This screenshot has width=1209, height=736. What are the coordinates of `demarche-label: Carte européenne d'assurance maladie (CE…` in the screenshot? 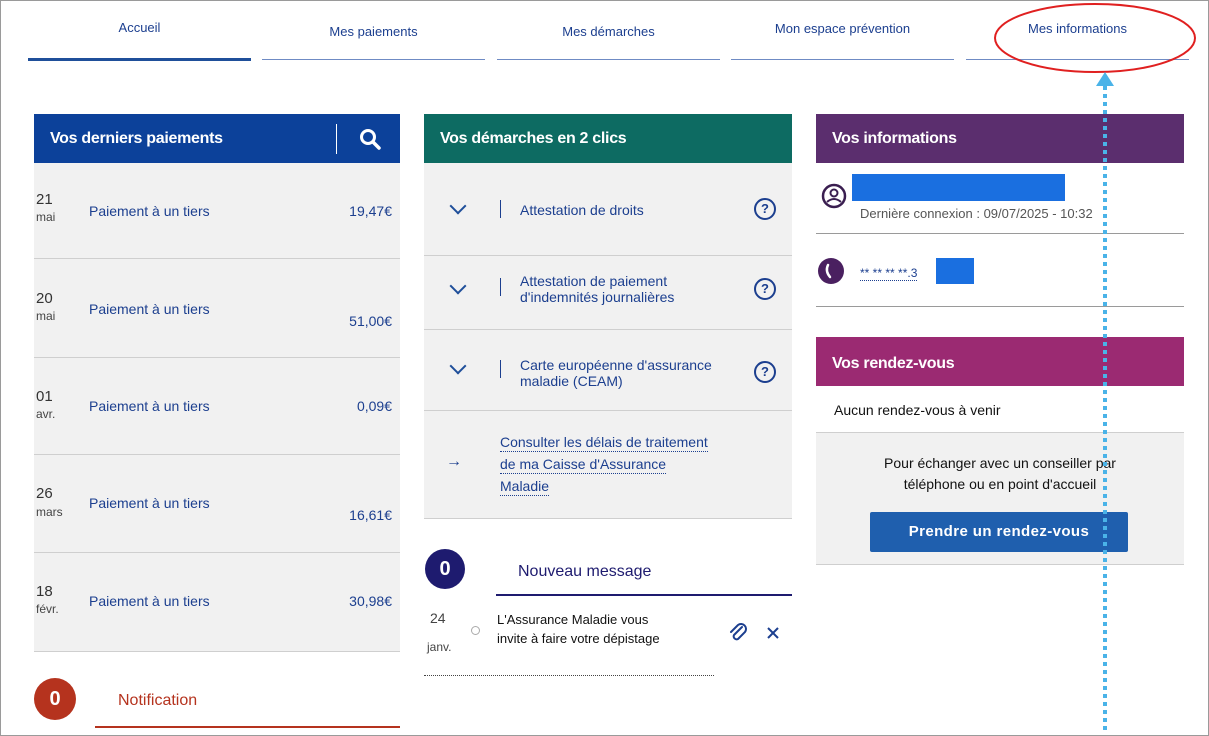 It's located at (616, 373).